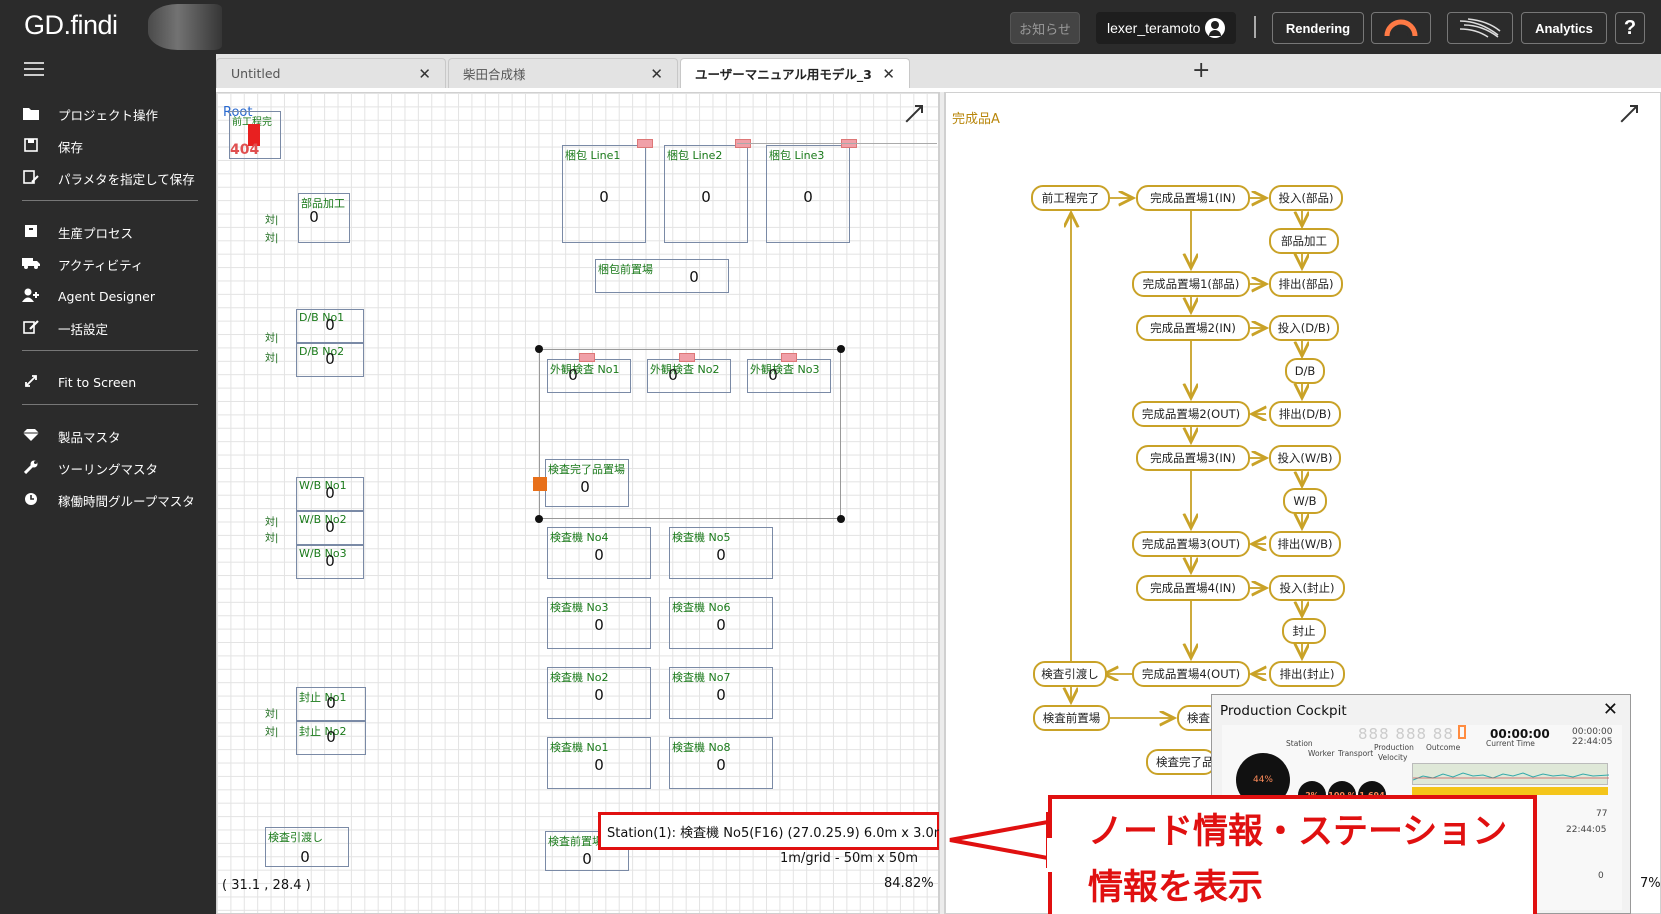 The width and height of the screenshot is (1661, 914). I want to click on callout-line-2: 情報を表示, so click(1176, 888).